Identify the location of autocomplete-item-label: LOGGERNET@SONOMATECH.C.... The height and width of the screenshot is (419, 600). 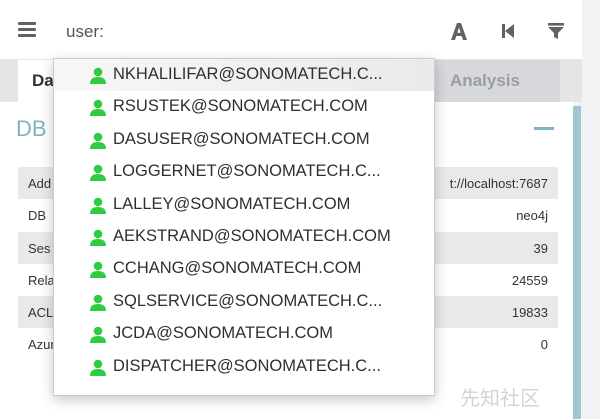
(247, 171).